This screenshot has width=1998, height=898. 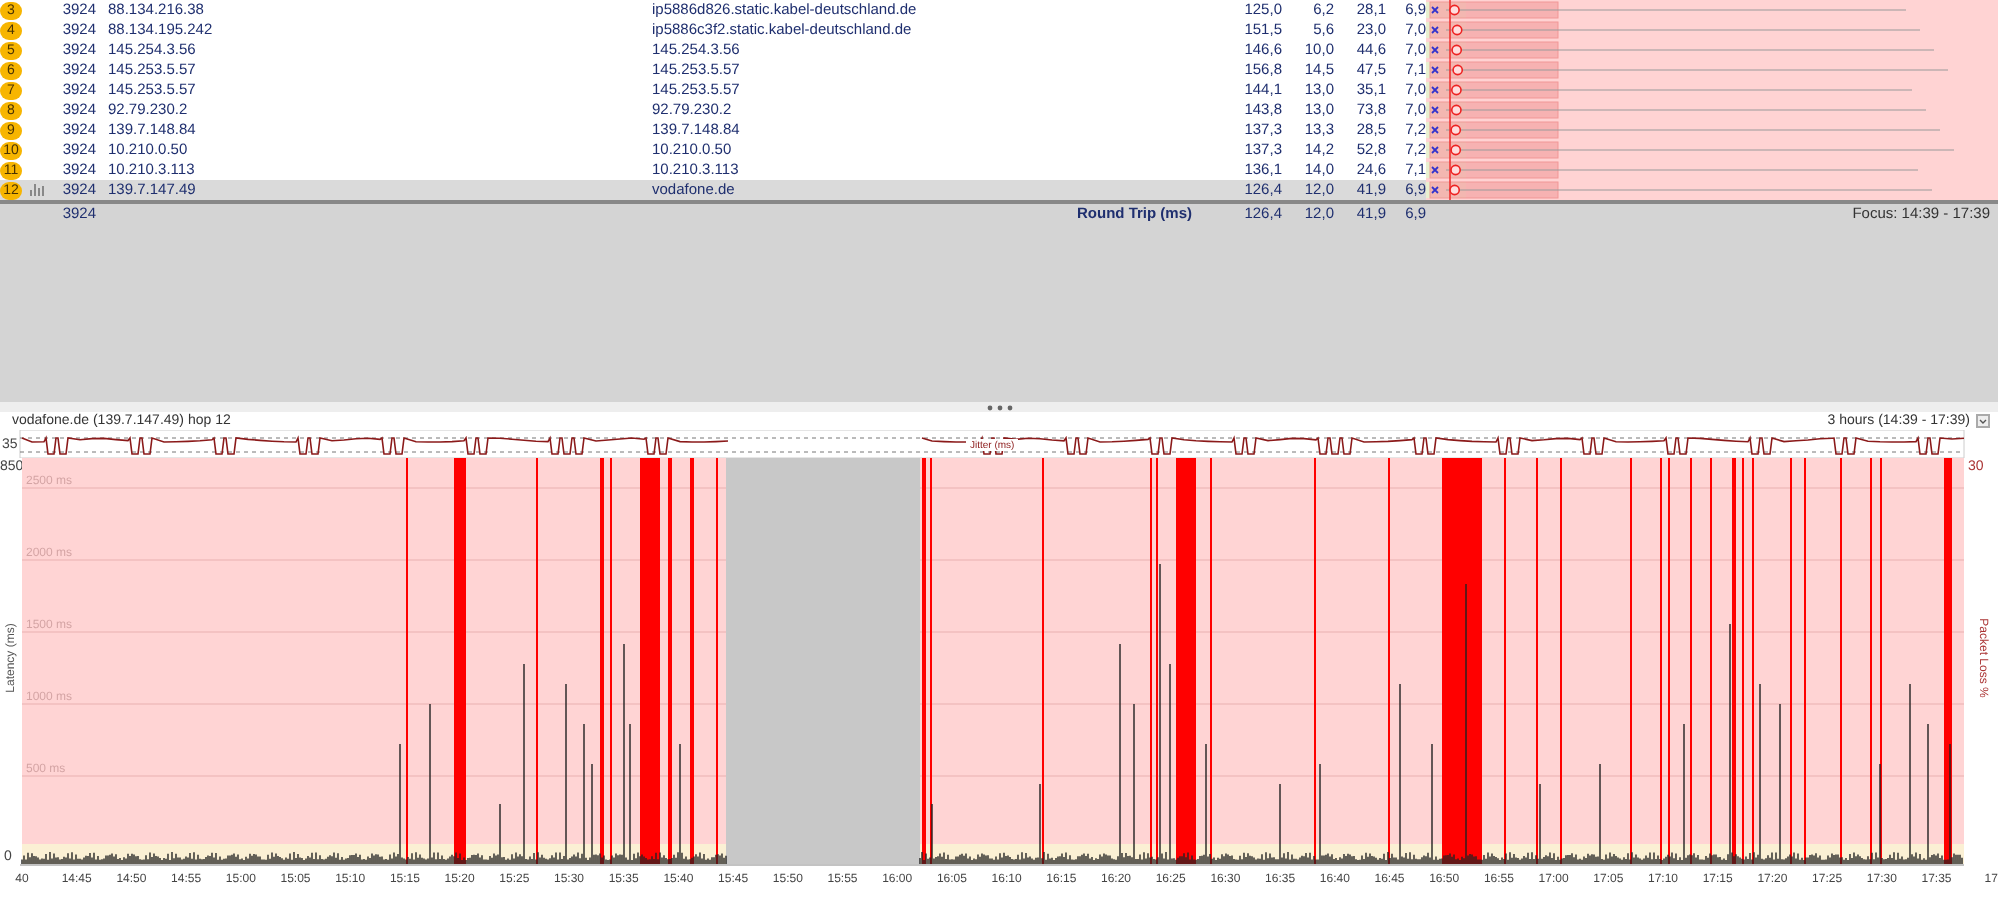 I want to click on bar-chart-icon, so click(x=37, y=190).